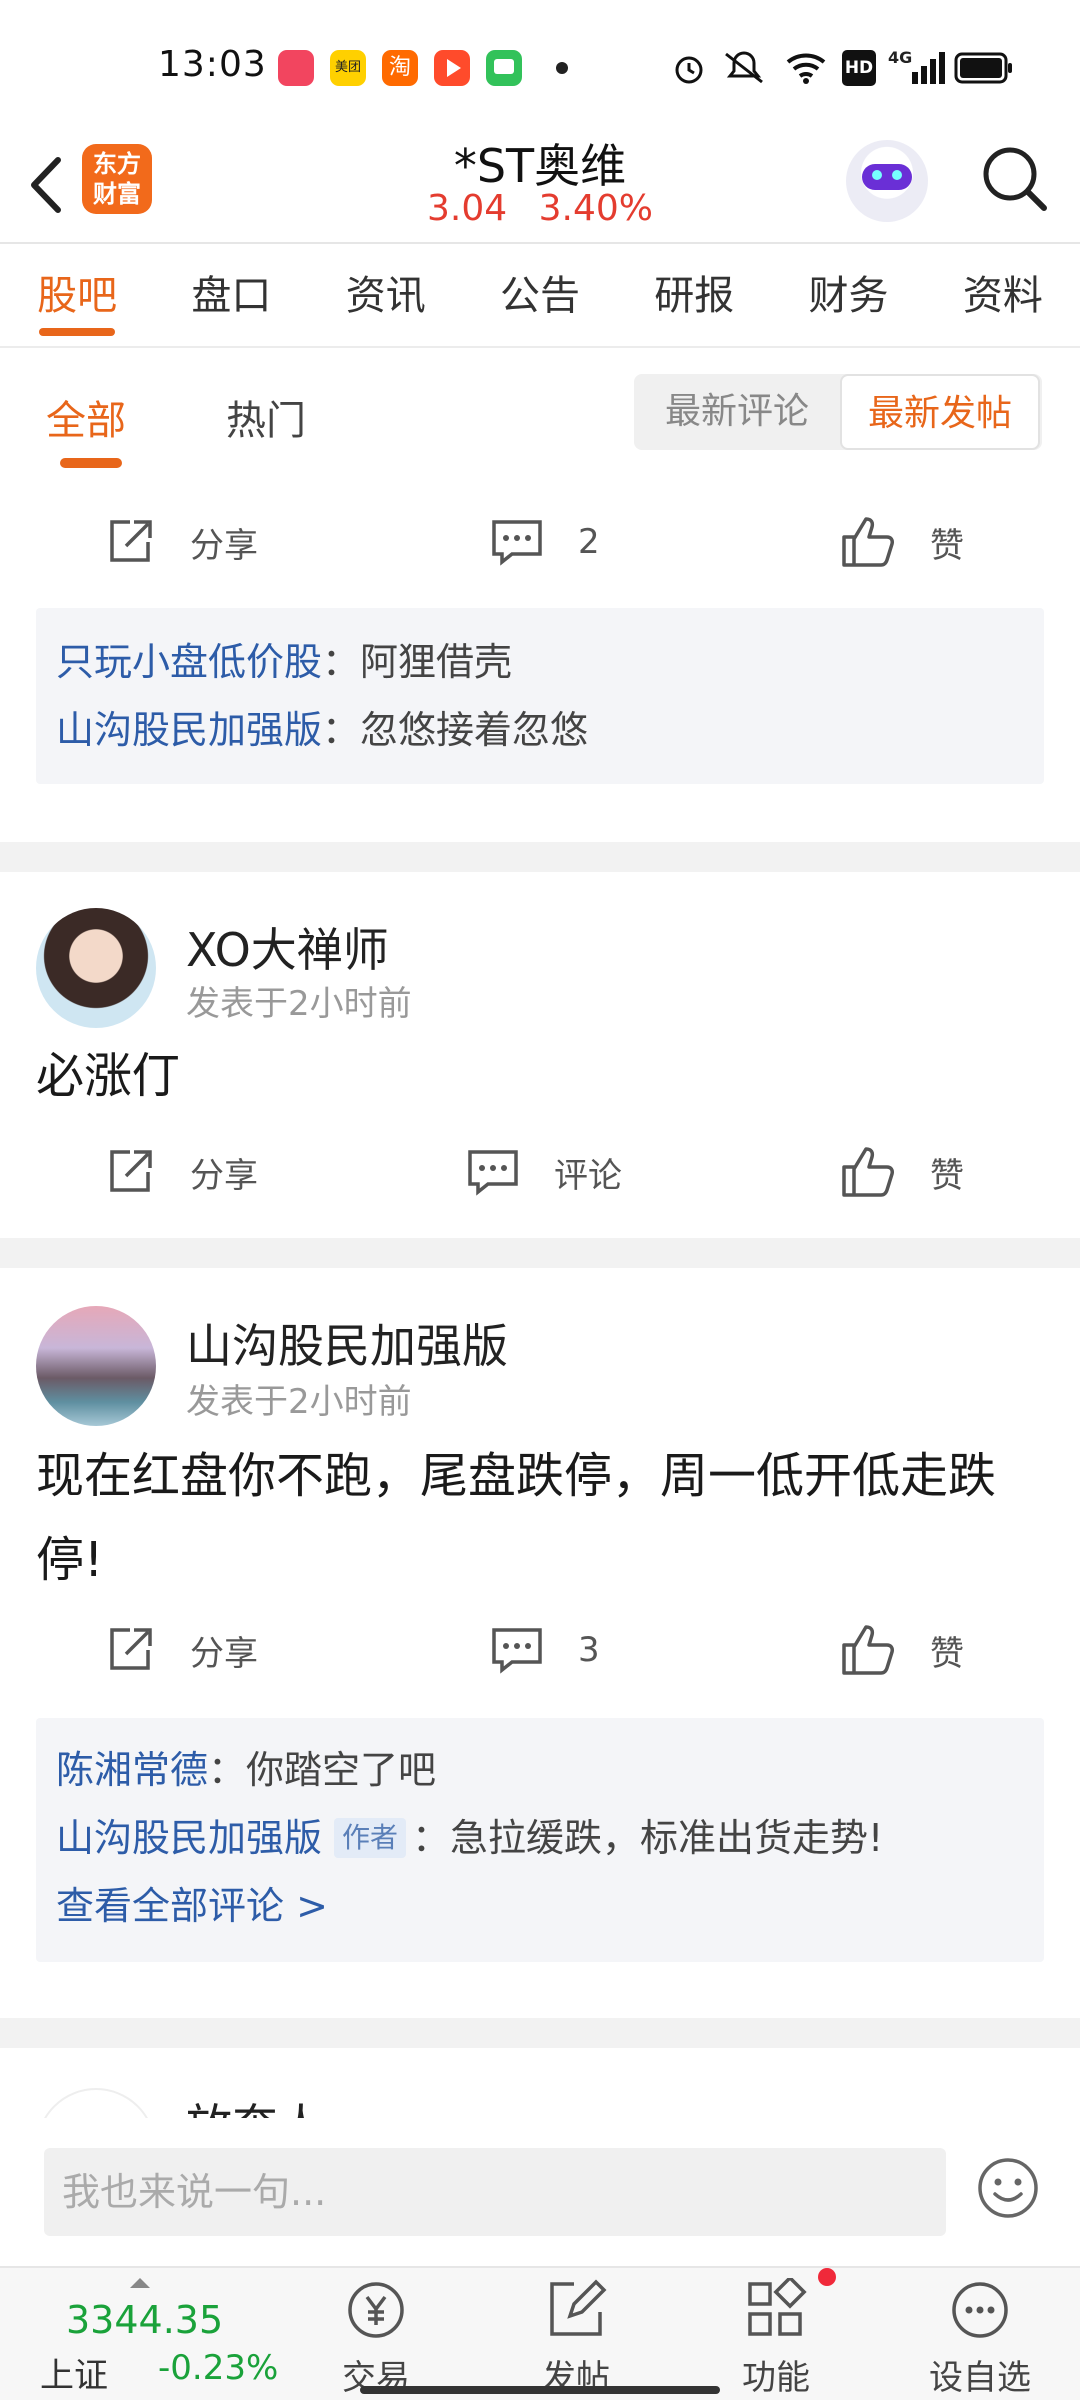  What do you see at coordinates (540, 187) in the screenshot?
I see `stock-header: 东方 财富 *ST奥维 3.04 3.40%` at bounding box center [540, 187].